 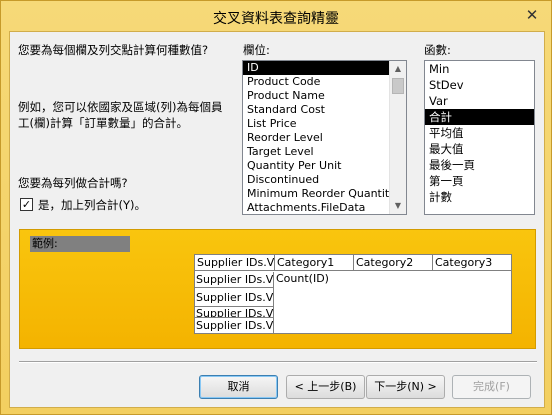 I want to click on scroll-down-icon: ▼, so click(x=398, y=206).